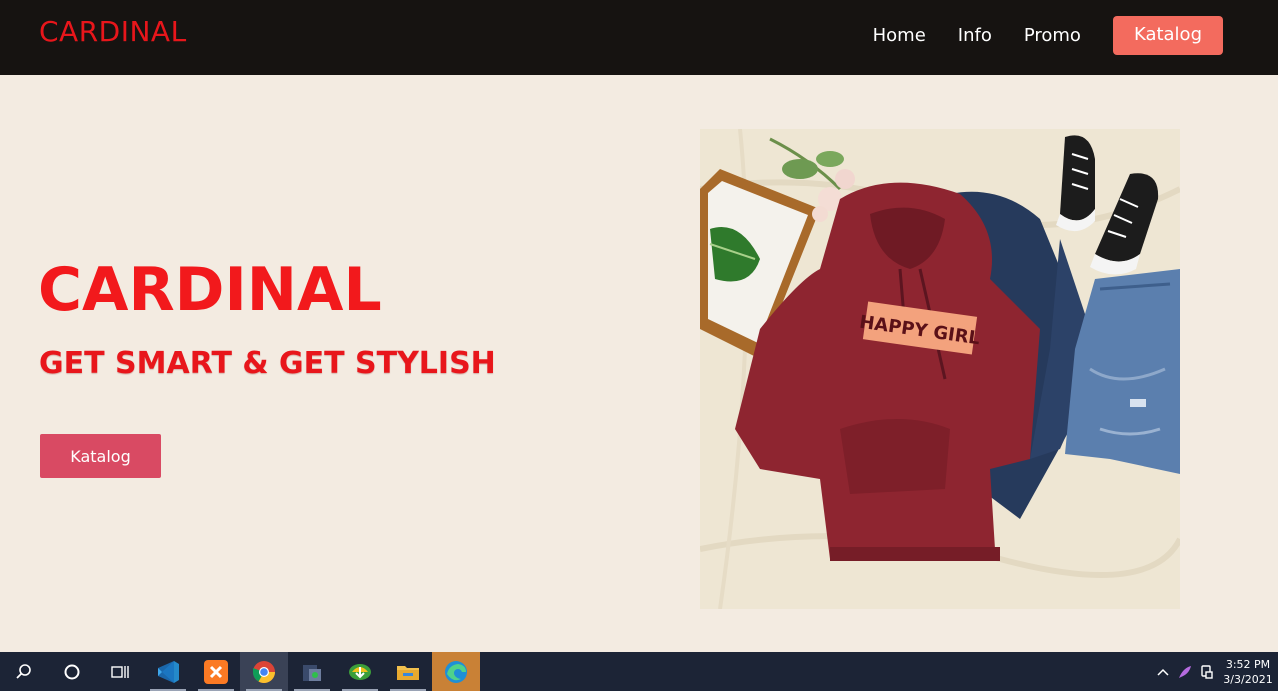  I want to click on edge-icon, so click(456, 671).